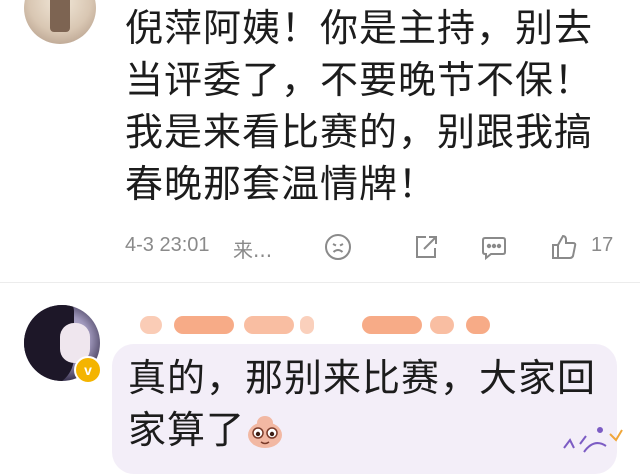 The height and width of the screenshot is (474, 640). I want to click on emoji-icon, so click(338, 247).